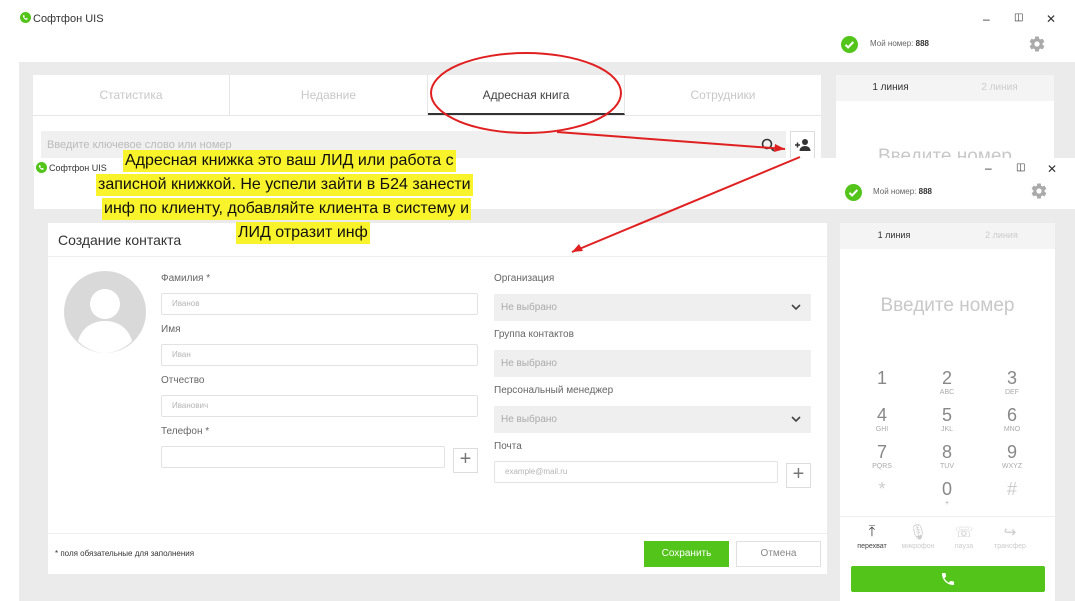 The width and height of the screenshot is (1075, 601). Describe the element at coordinates (289, 161) in the screenshot. I see `annotation-line-1: Адресная книжка это ваш ЛИД или работа с` at that location.